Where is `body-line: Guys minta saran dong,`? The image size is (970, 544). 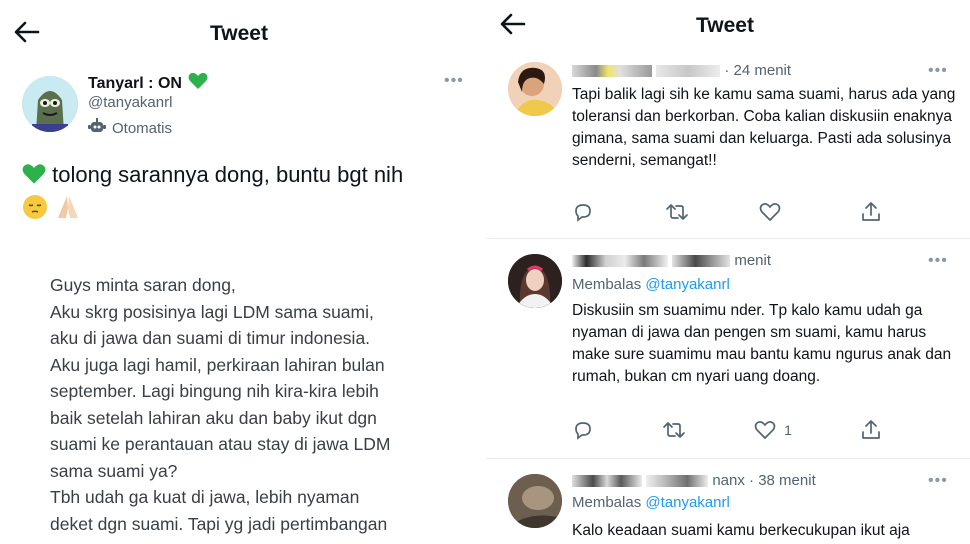
body-line: Guys minta saran dong, is located at coordinates (143, 285).